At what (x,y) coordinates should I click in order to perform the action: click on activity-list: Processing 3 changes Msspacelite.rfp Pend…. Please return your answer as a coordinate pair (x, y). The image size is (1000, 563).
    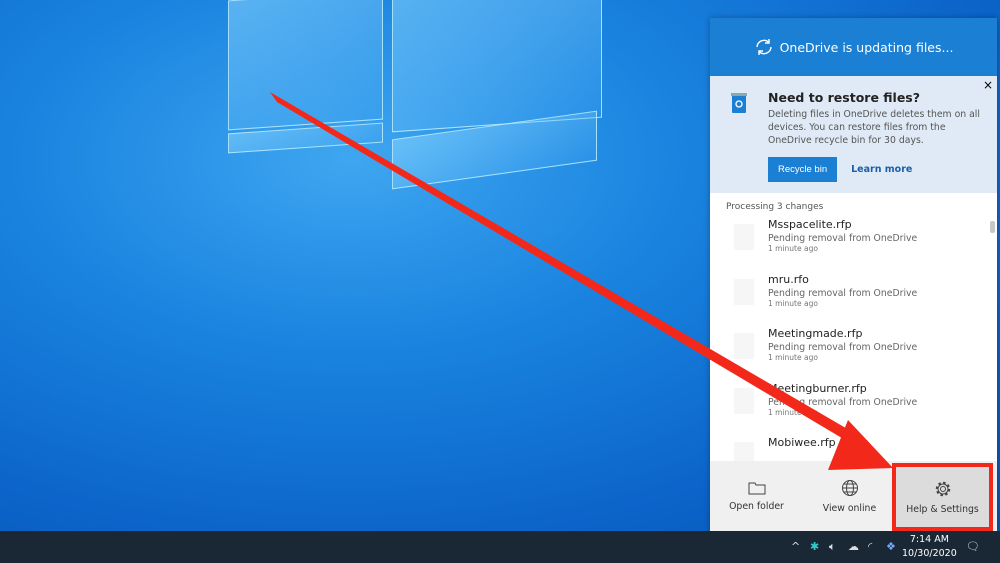
    Looking at the image, I should click on (853, 327).